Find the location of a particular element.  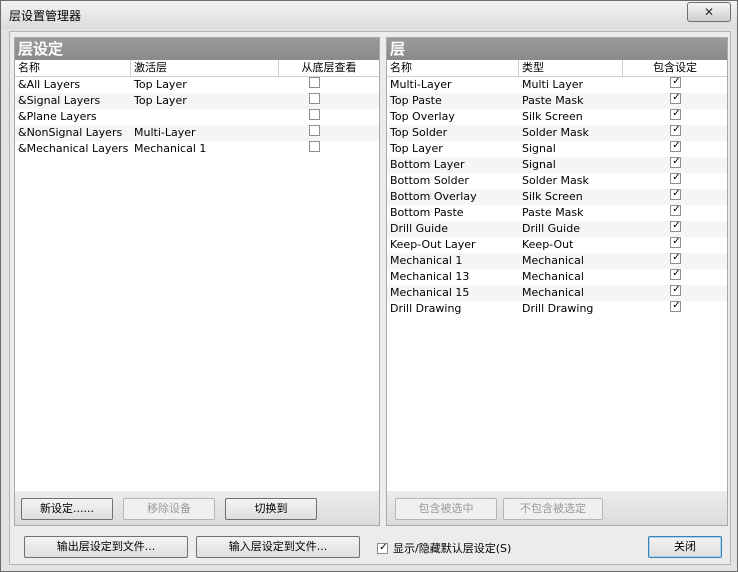

layer-set-name: &Mechanical Layers is located at coordinates (73, 148).